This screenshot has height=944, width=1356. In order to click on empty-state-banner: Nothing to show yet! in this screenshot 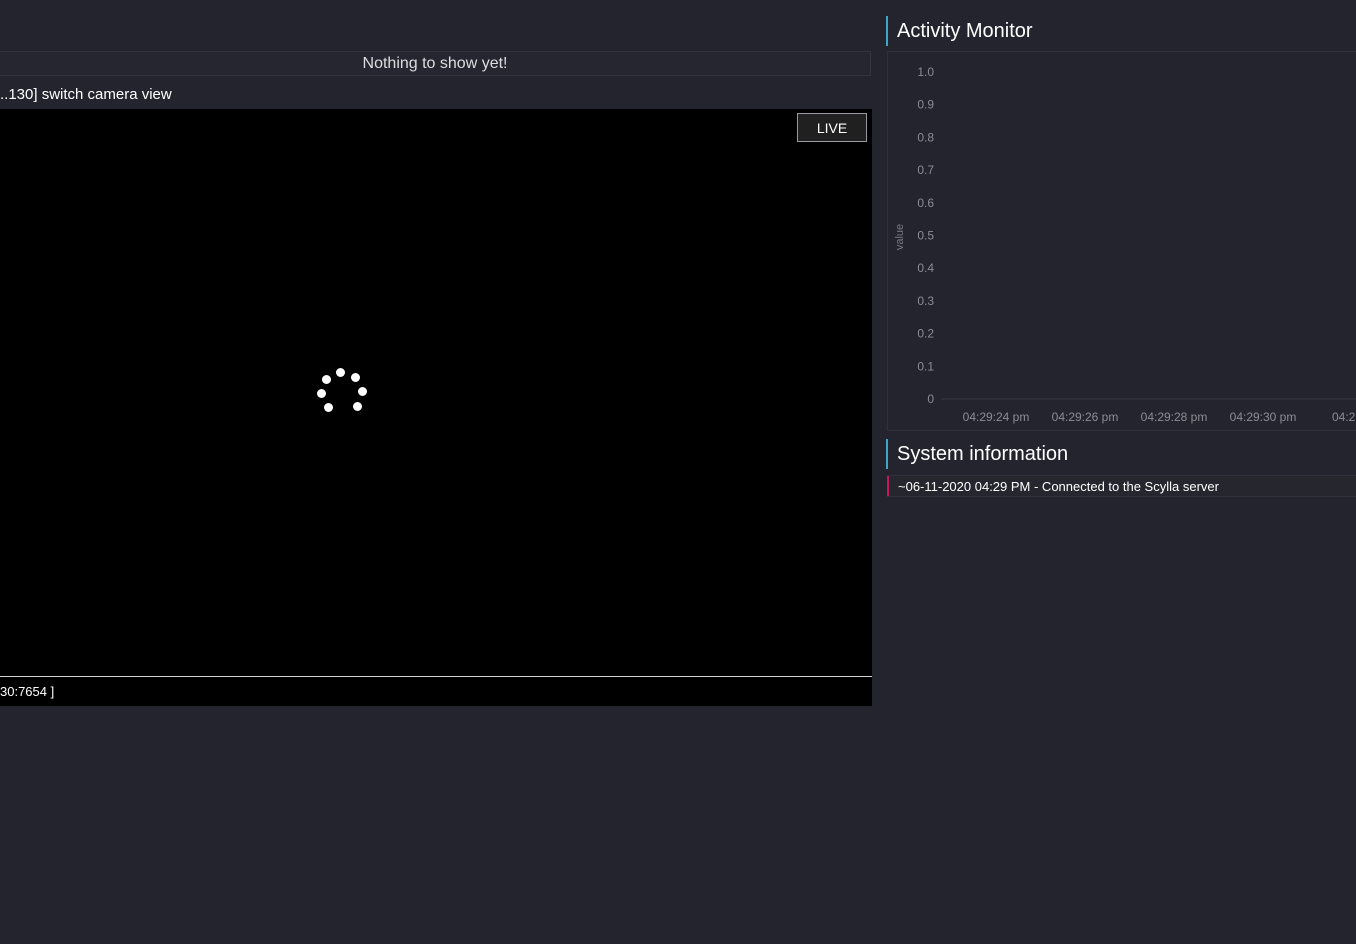, I will do `click(435, 63)`.